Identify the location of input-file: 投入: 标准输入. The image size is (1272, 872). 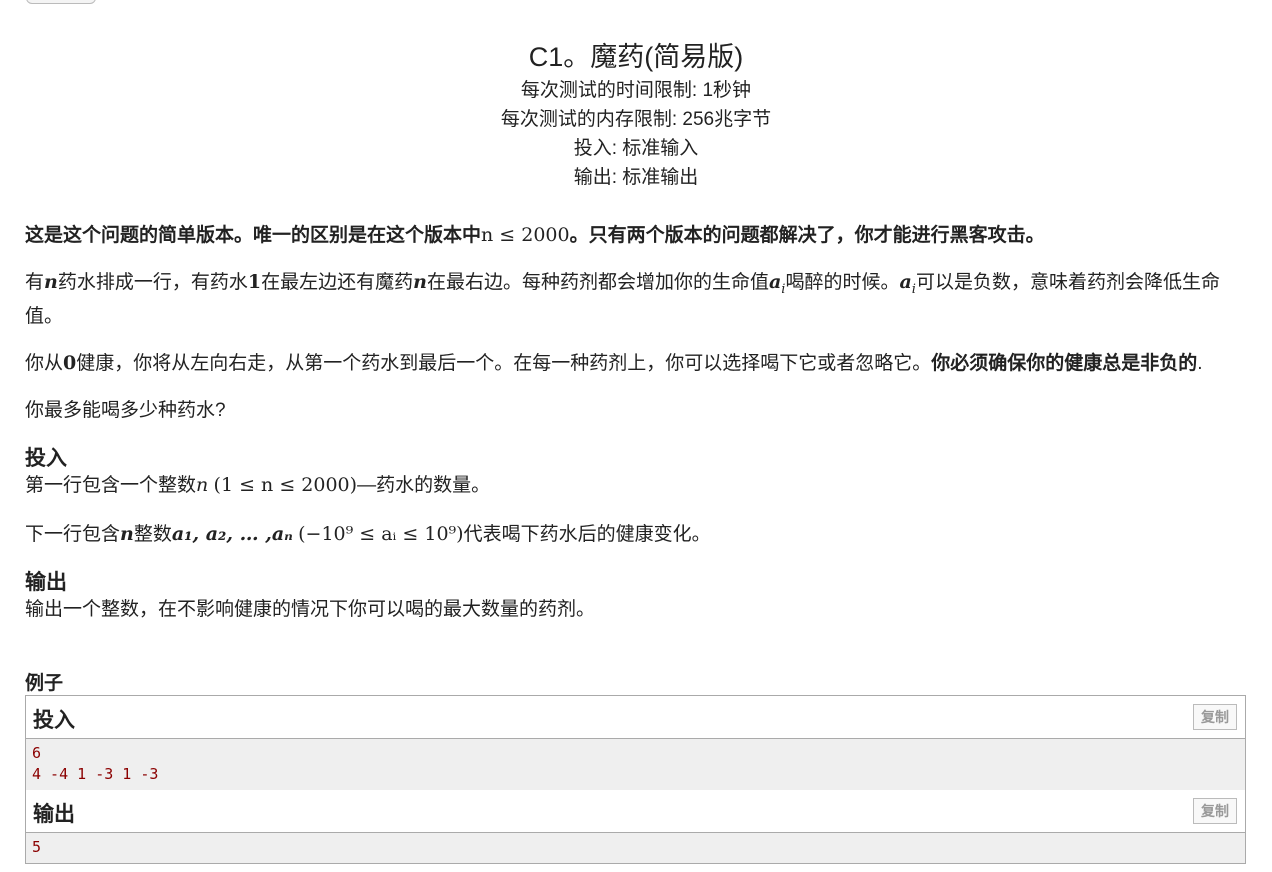
(636, 148).